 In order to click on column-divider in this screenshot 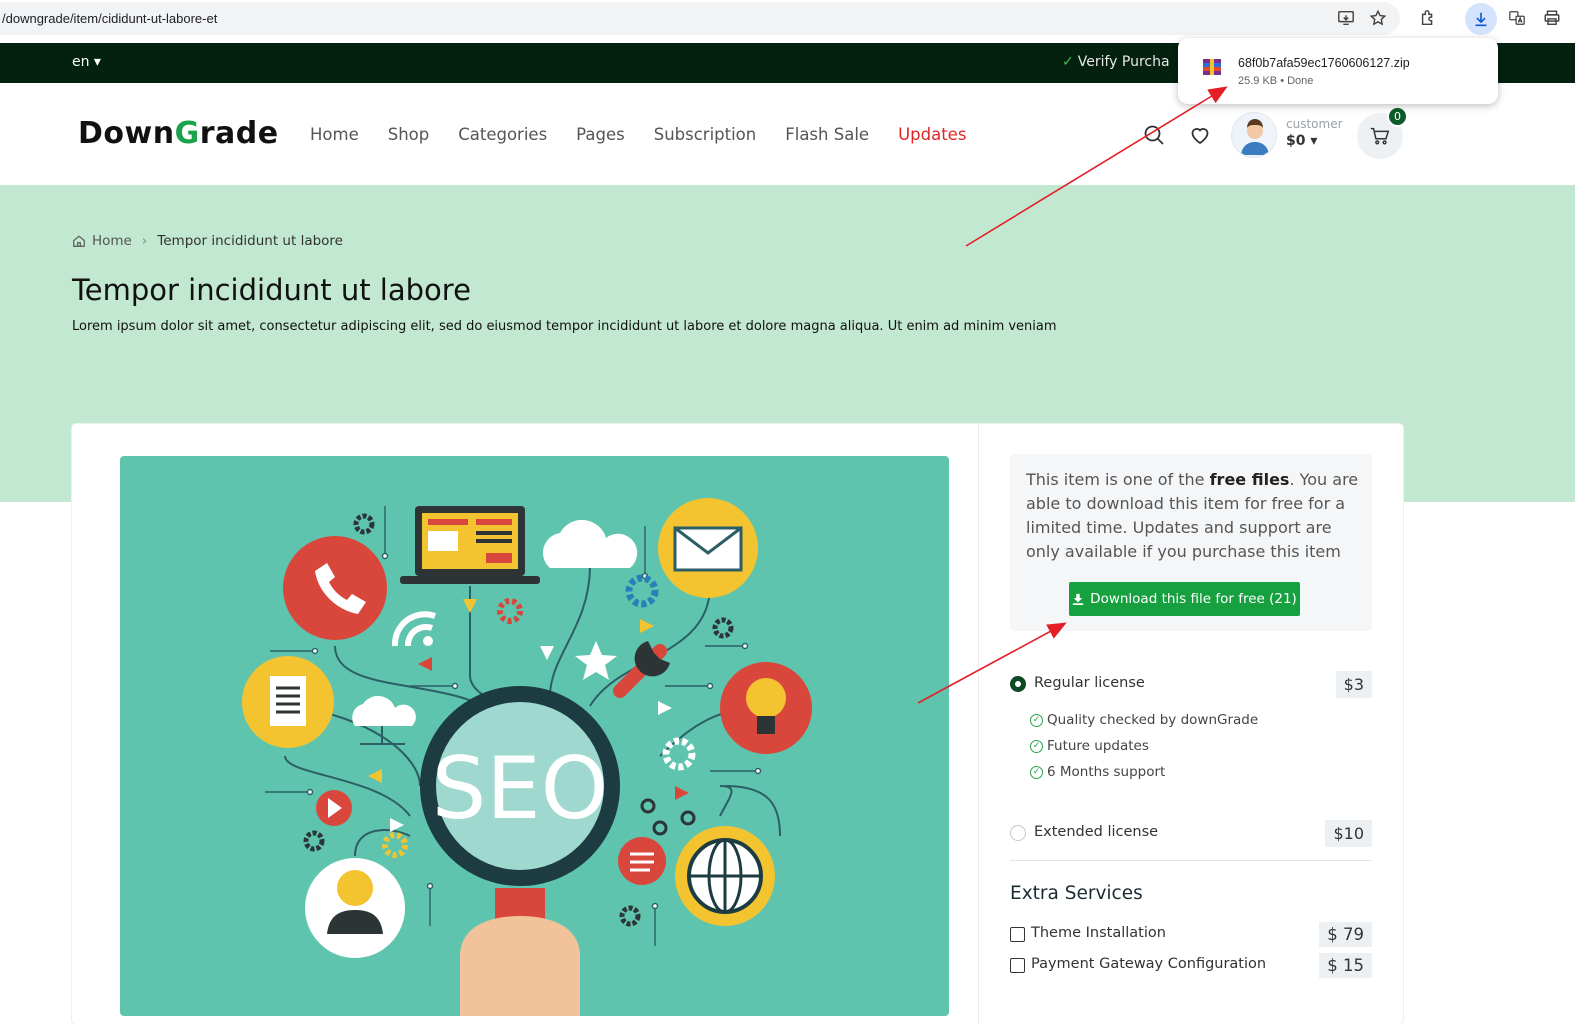, I will do `click(978, 724)`.